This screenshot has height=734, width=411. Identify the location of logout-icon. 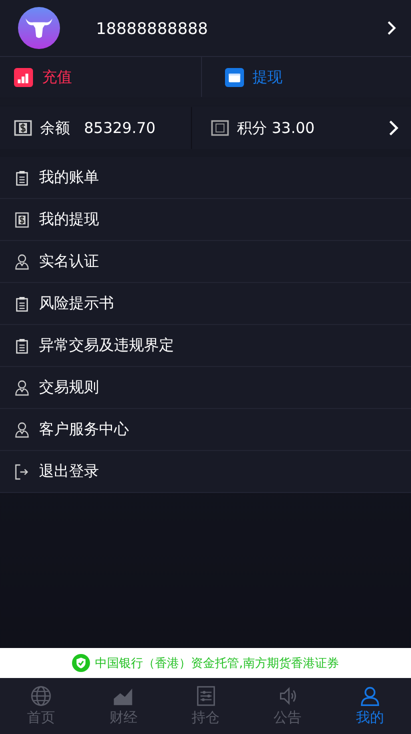
(22, 472).